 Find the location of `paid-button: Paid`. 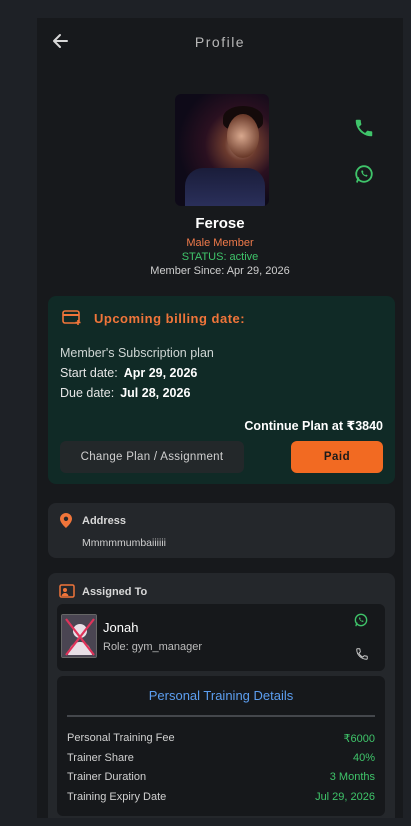

paid-button: Paid is located at coordinates (337, 457).